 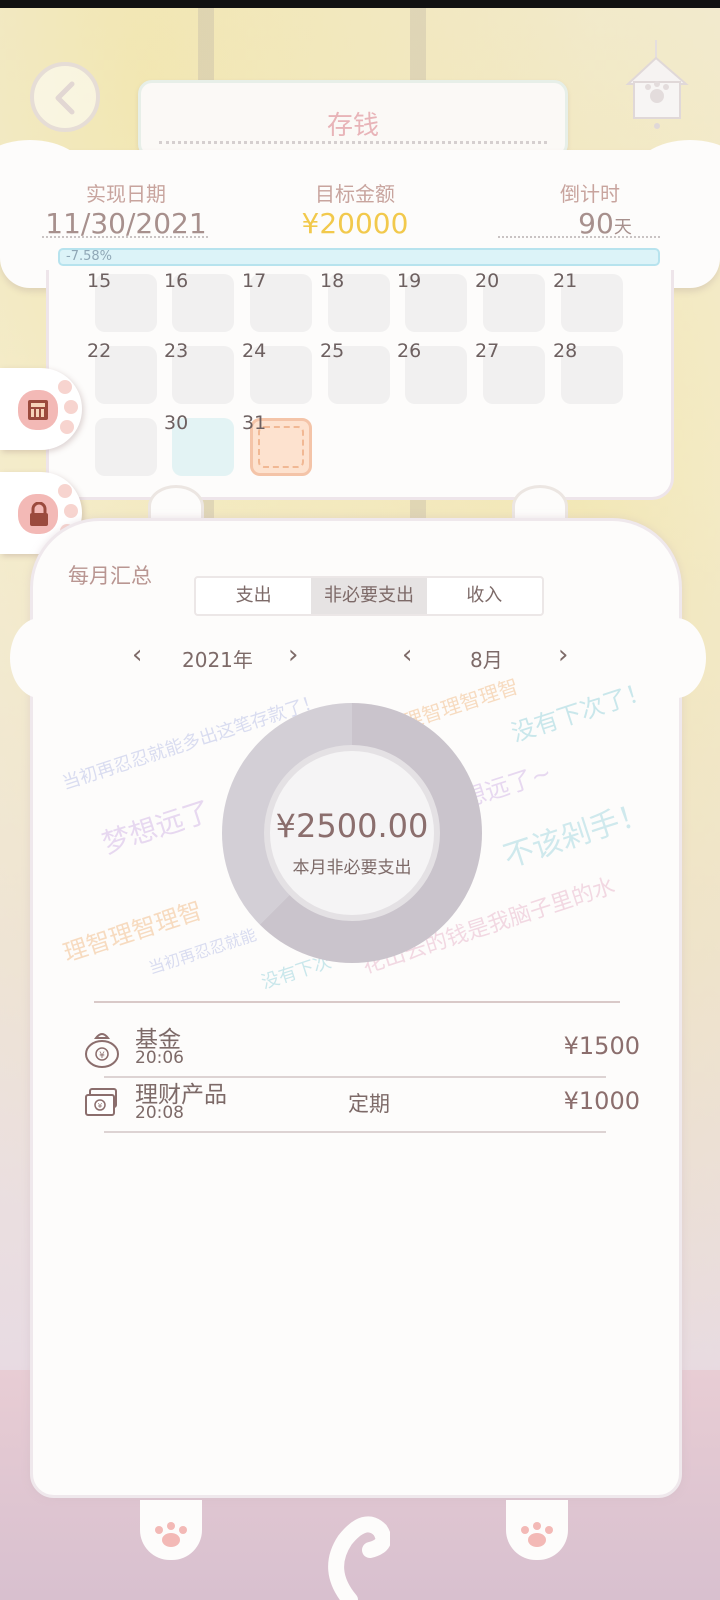 I want to click on target-amount-value: ¥20000, so click(x=355, y=223).